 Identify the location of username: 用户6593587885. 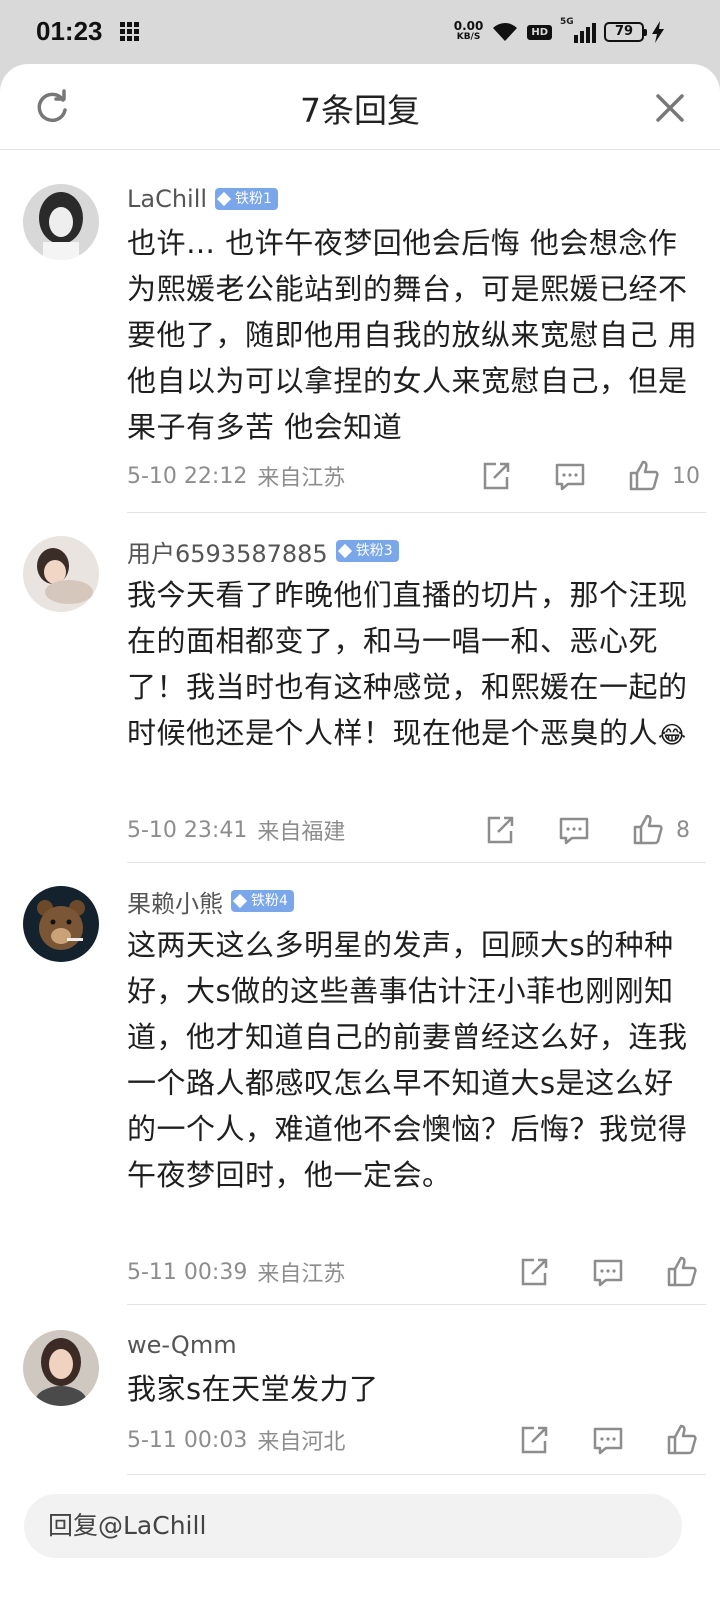
(227, 551).